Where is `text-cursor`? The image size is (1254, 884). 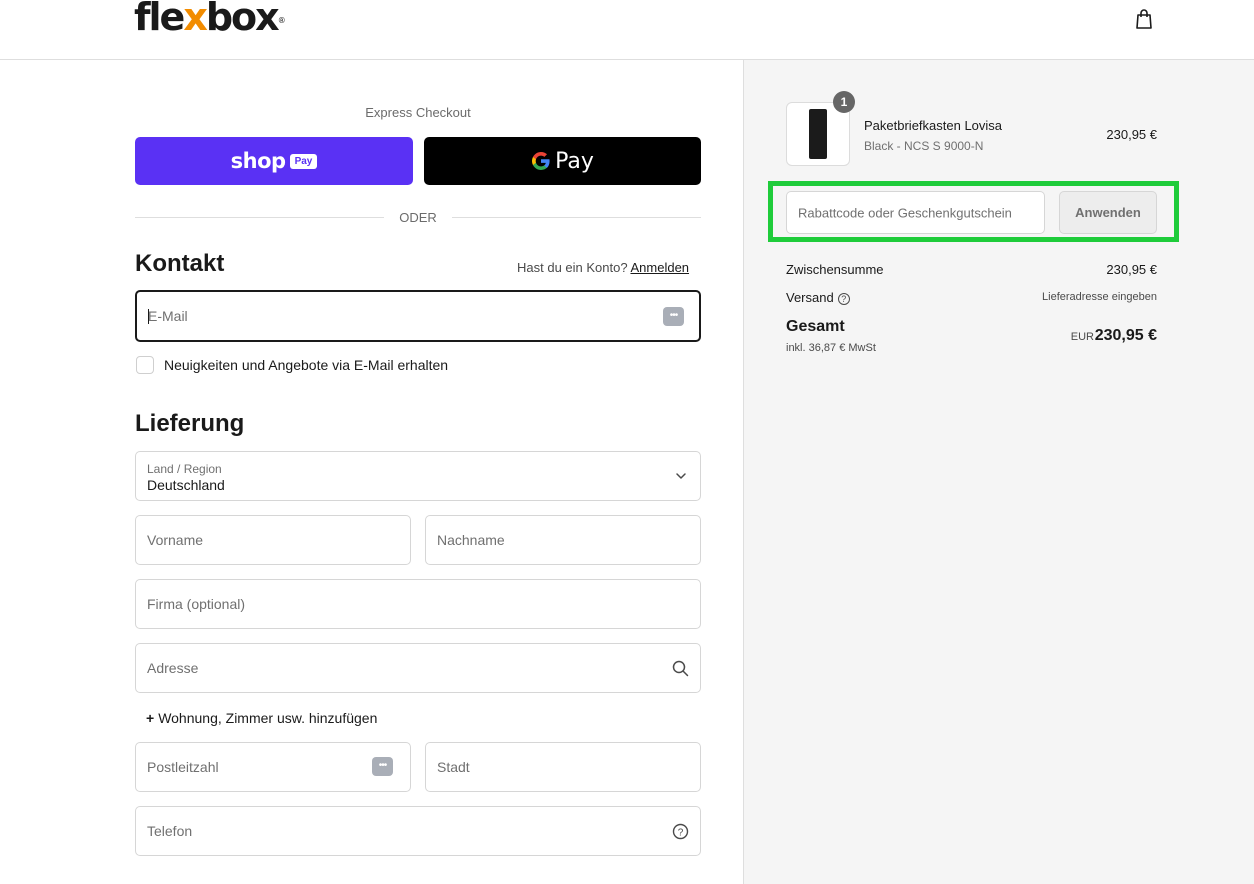 text-cursor is located at coordinates (148, 316).